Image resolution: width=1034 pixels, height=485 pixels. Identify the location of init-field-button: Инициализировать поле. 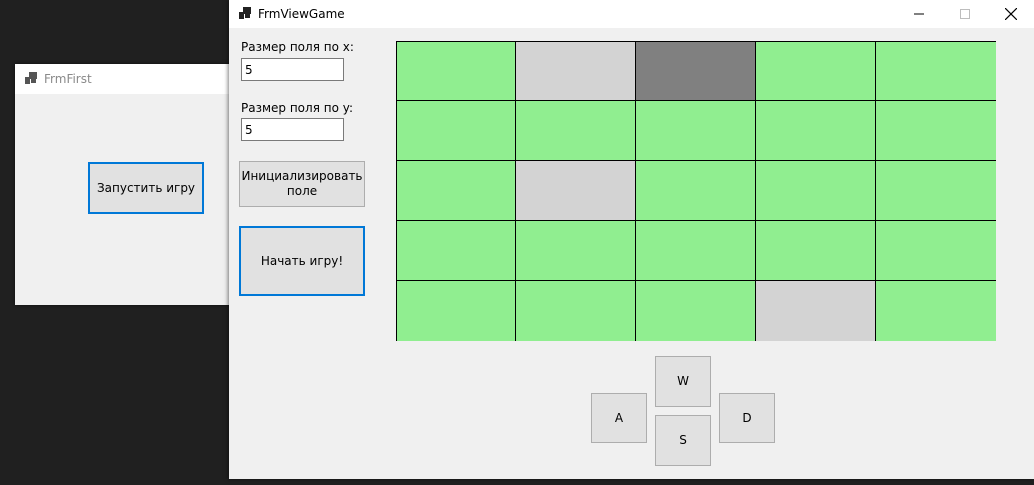
(302, 184).